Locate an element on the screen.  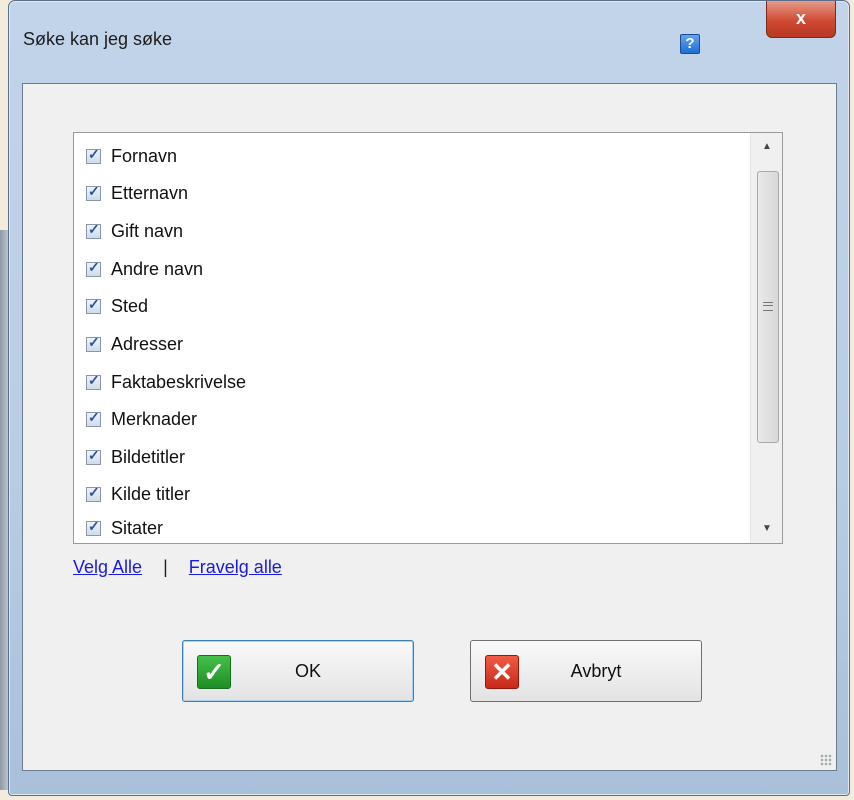
vertical-scrollbar: ▲ ▼ is located at coordinates (766, 338).